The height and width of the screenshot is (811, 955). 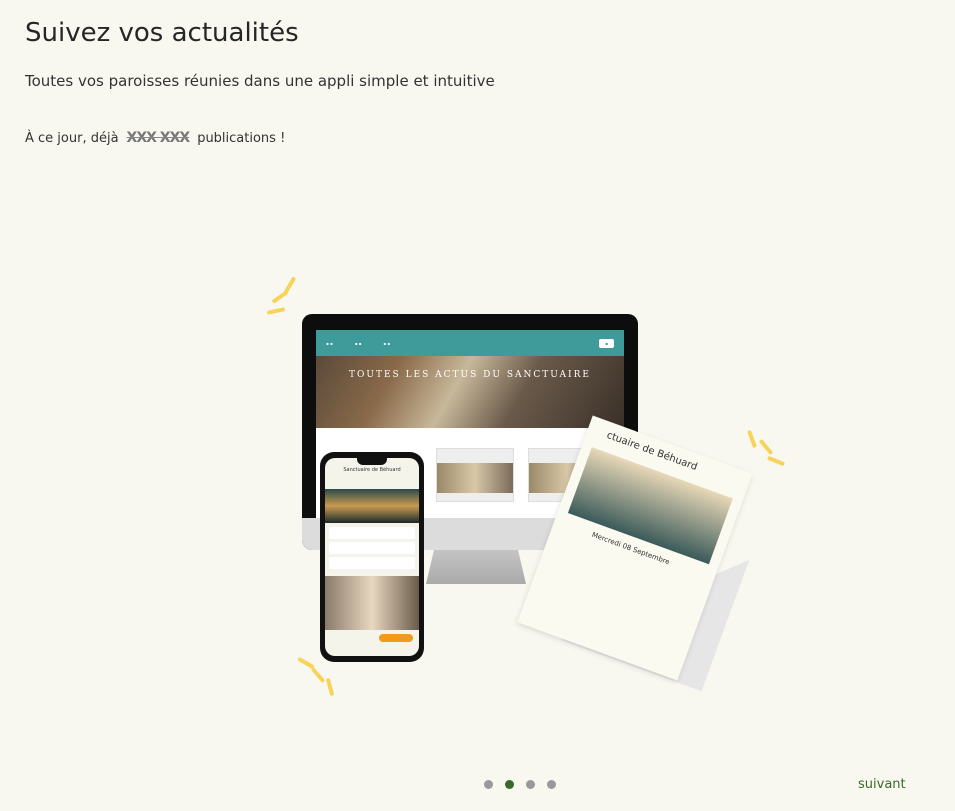 I want to click on phone-notch, so click(x=372, y=461).